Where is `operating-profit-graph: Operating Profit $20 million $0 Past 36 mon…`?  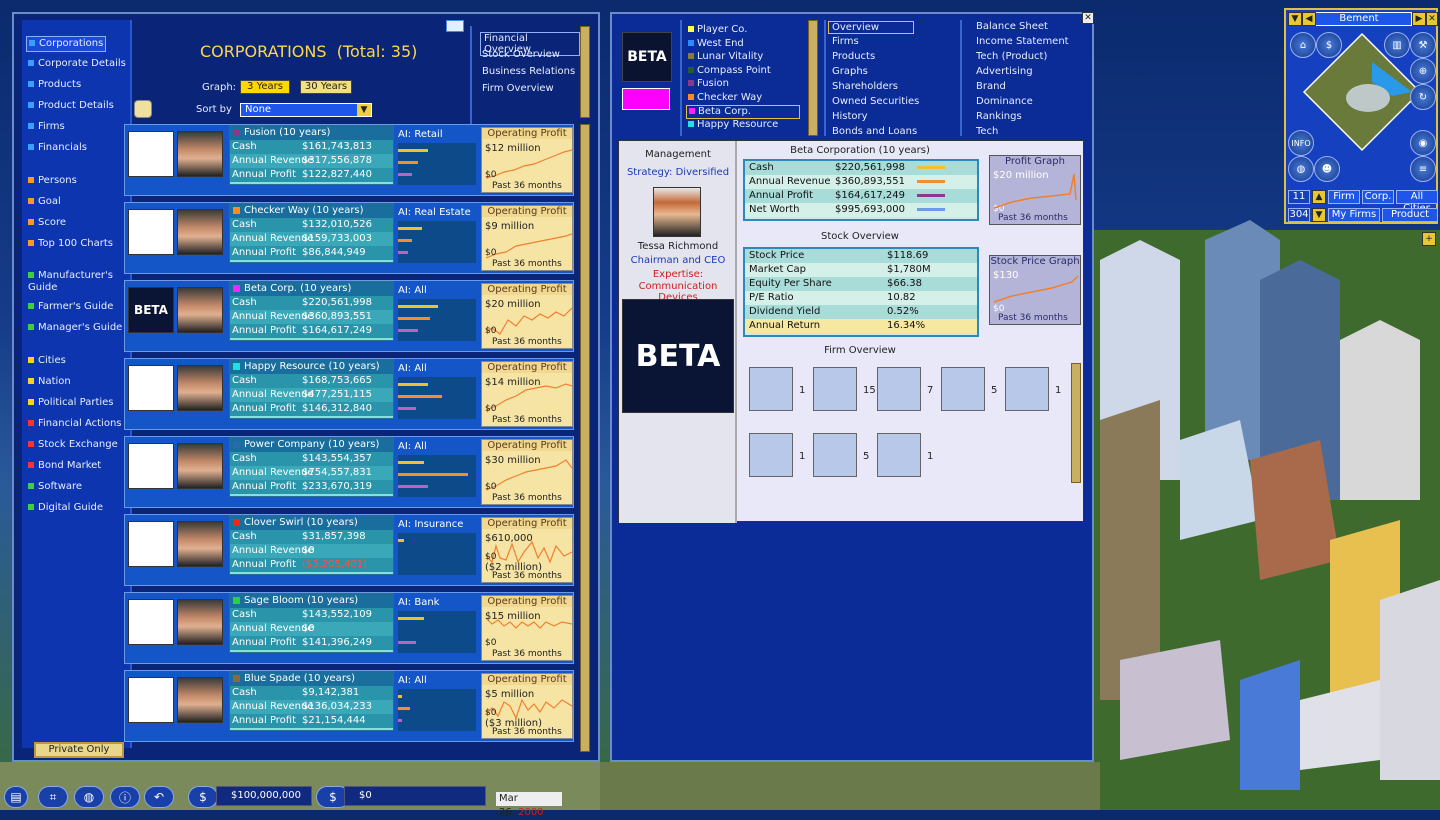 operating-profit-graph: Operating Profit $20 million $0 Past 36 mon… is located at coordinates (527, 316).